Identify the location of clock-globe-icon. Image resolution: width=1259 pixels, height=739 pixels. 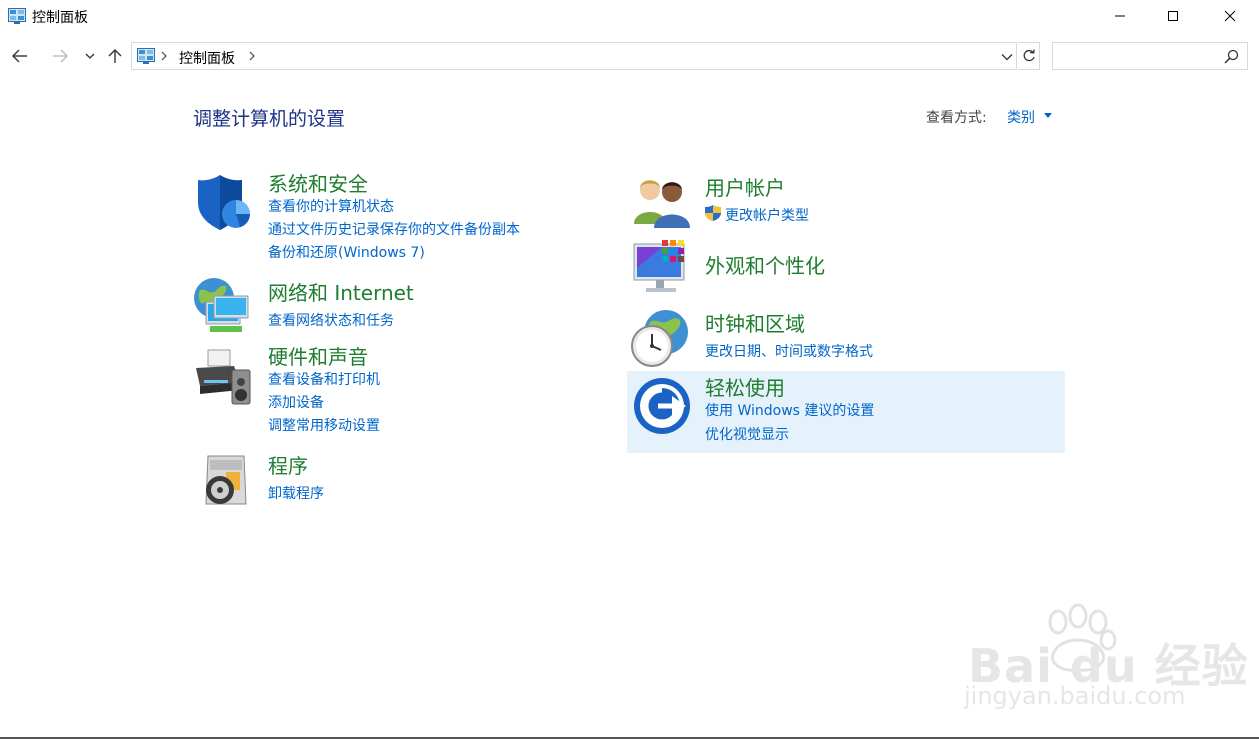
(660, 338).